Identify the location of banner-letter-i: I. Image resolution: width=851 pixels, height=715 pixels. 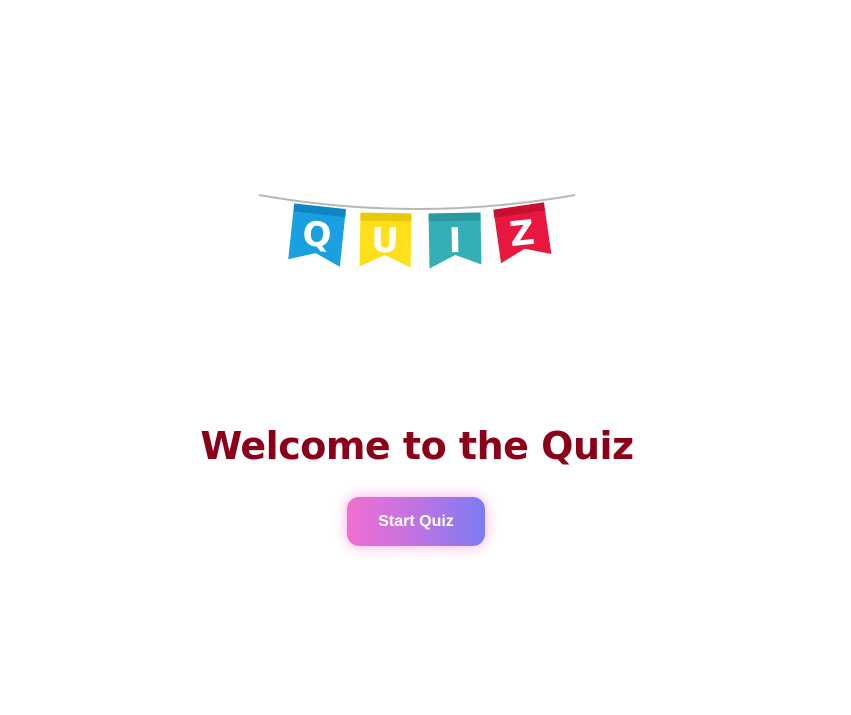
(454, 241).